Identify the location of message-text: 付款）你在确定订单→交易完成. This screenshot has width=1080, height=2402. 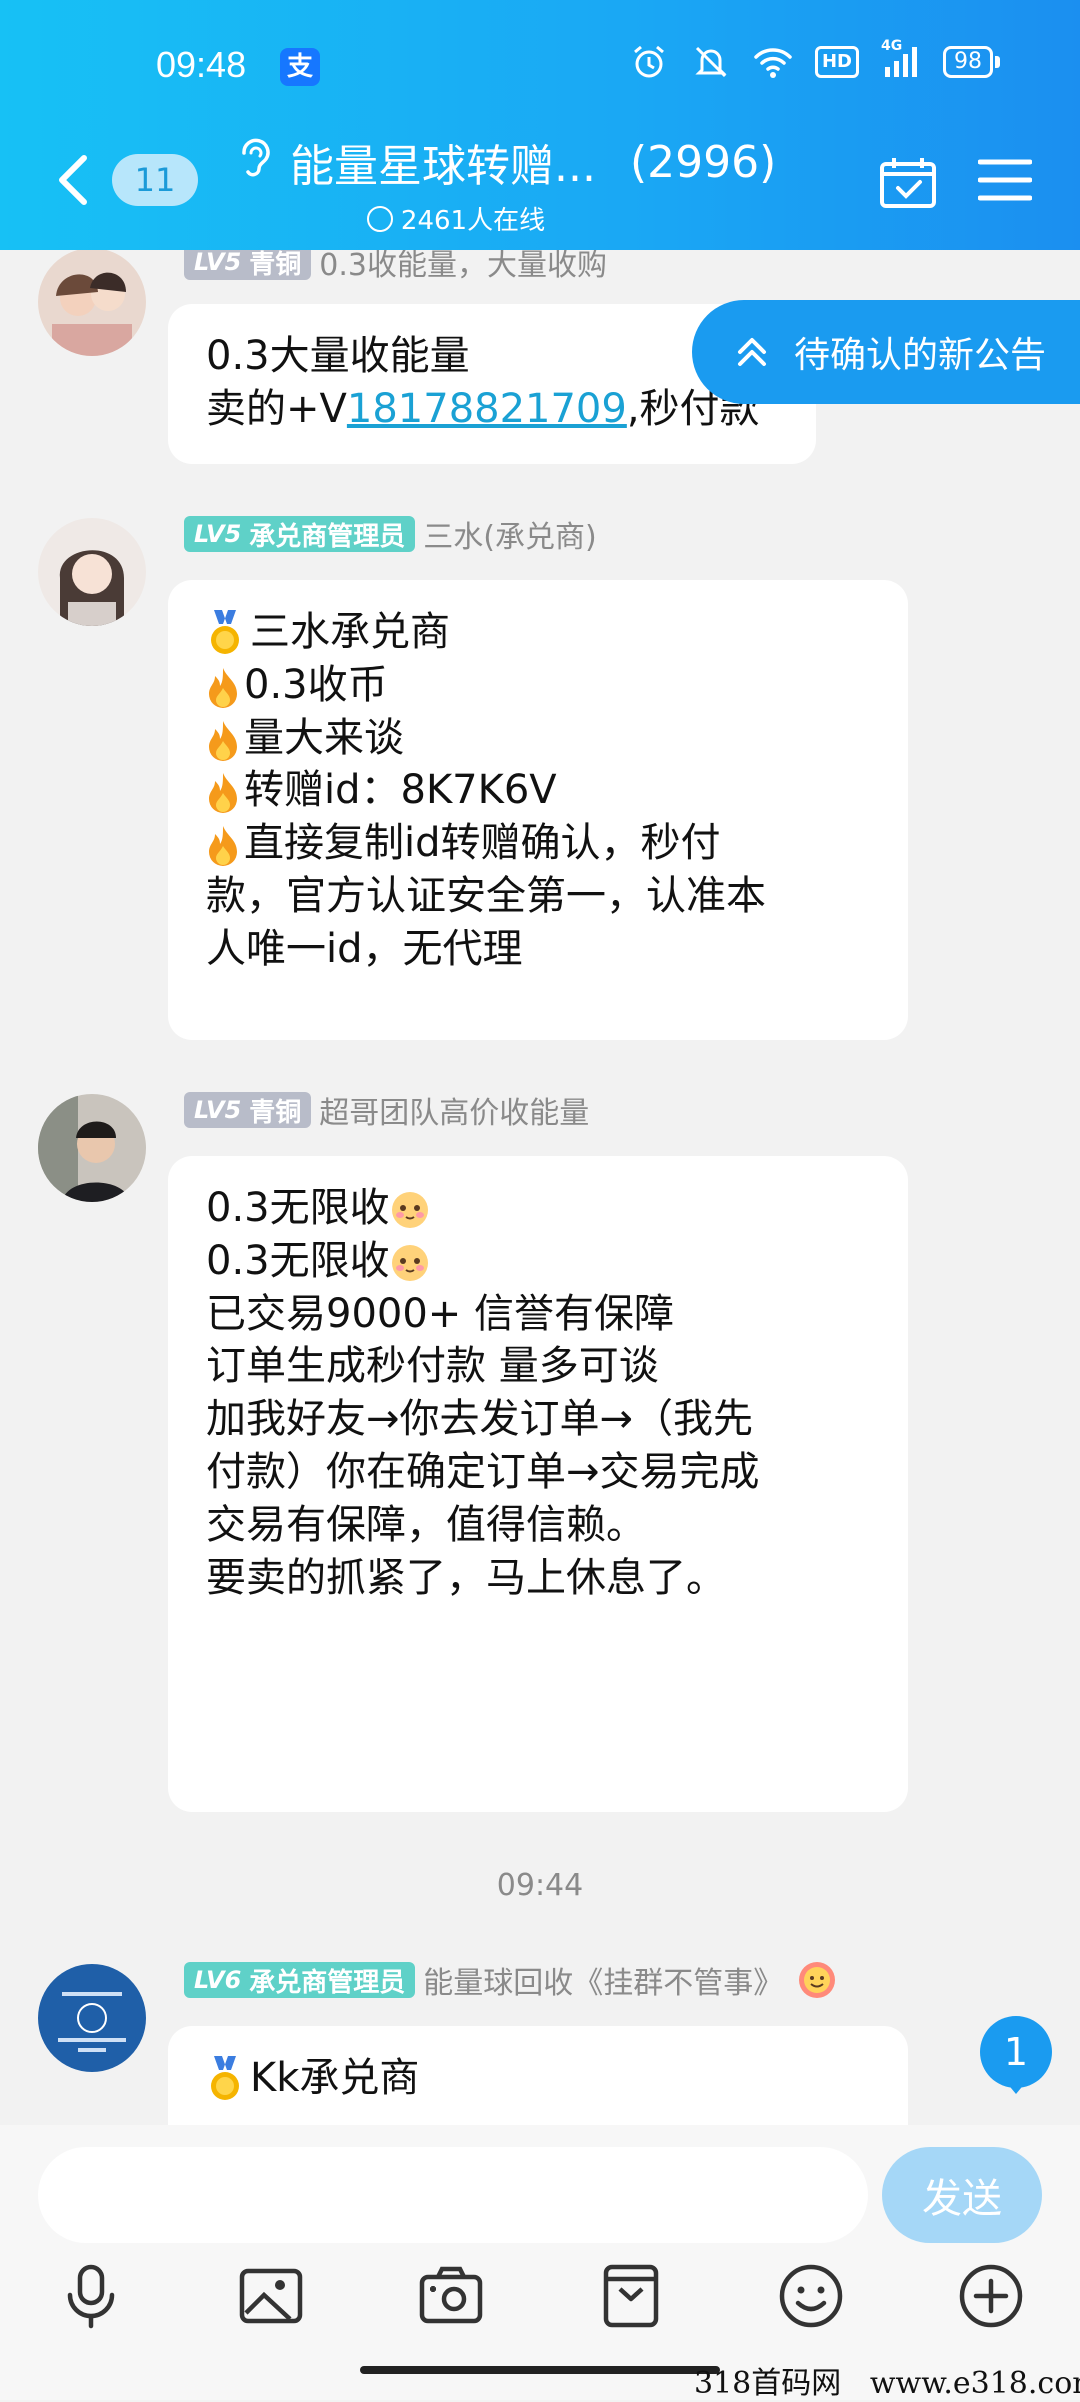
(483, 1471).